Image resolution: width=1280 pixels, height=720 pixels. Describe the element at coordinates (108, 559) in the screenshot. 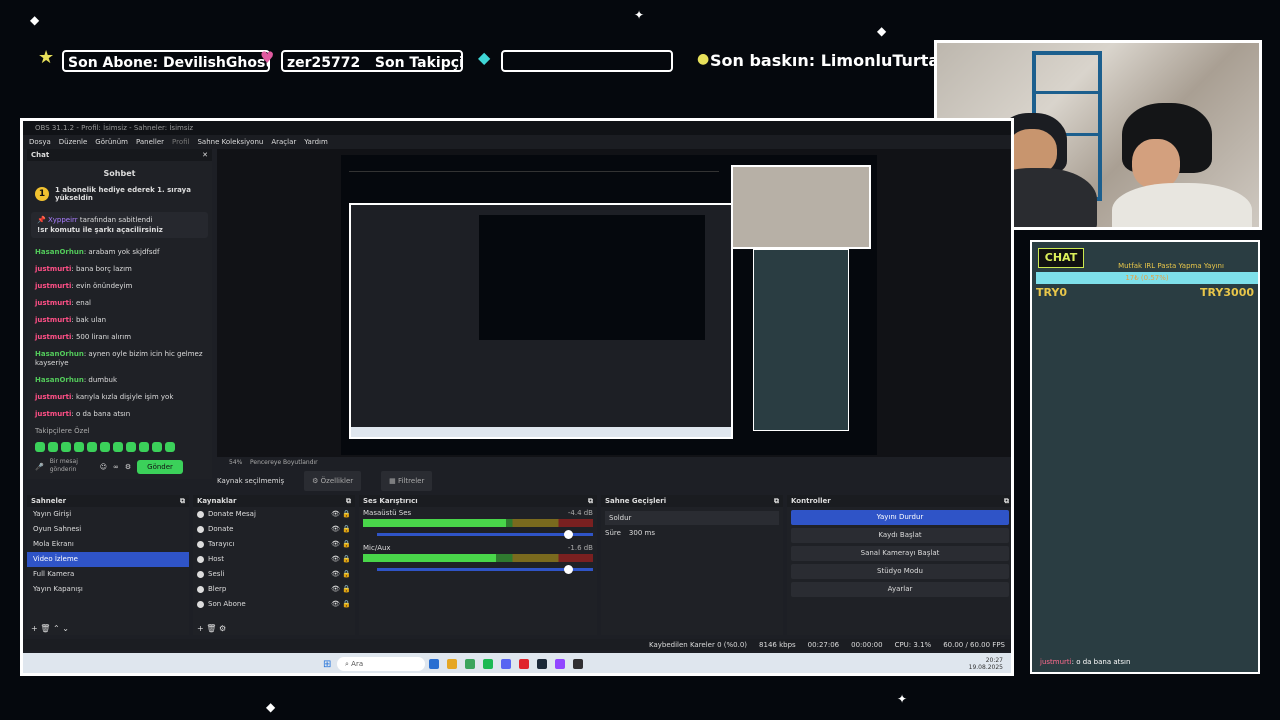

I see `scene-item: Video İzleme` at that location.